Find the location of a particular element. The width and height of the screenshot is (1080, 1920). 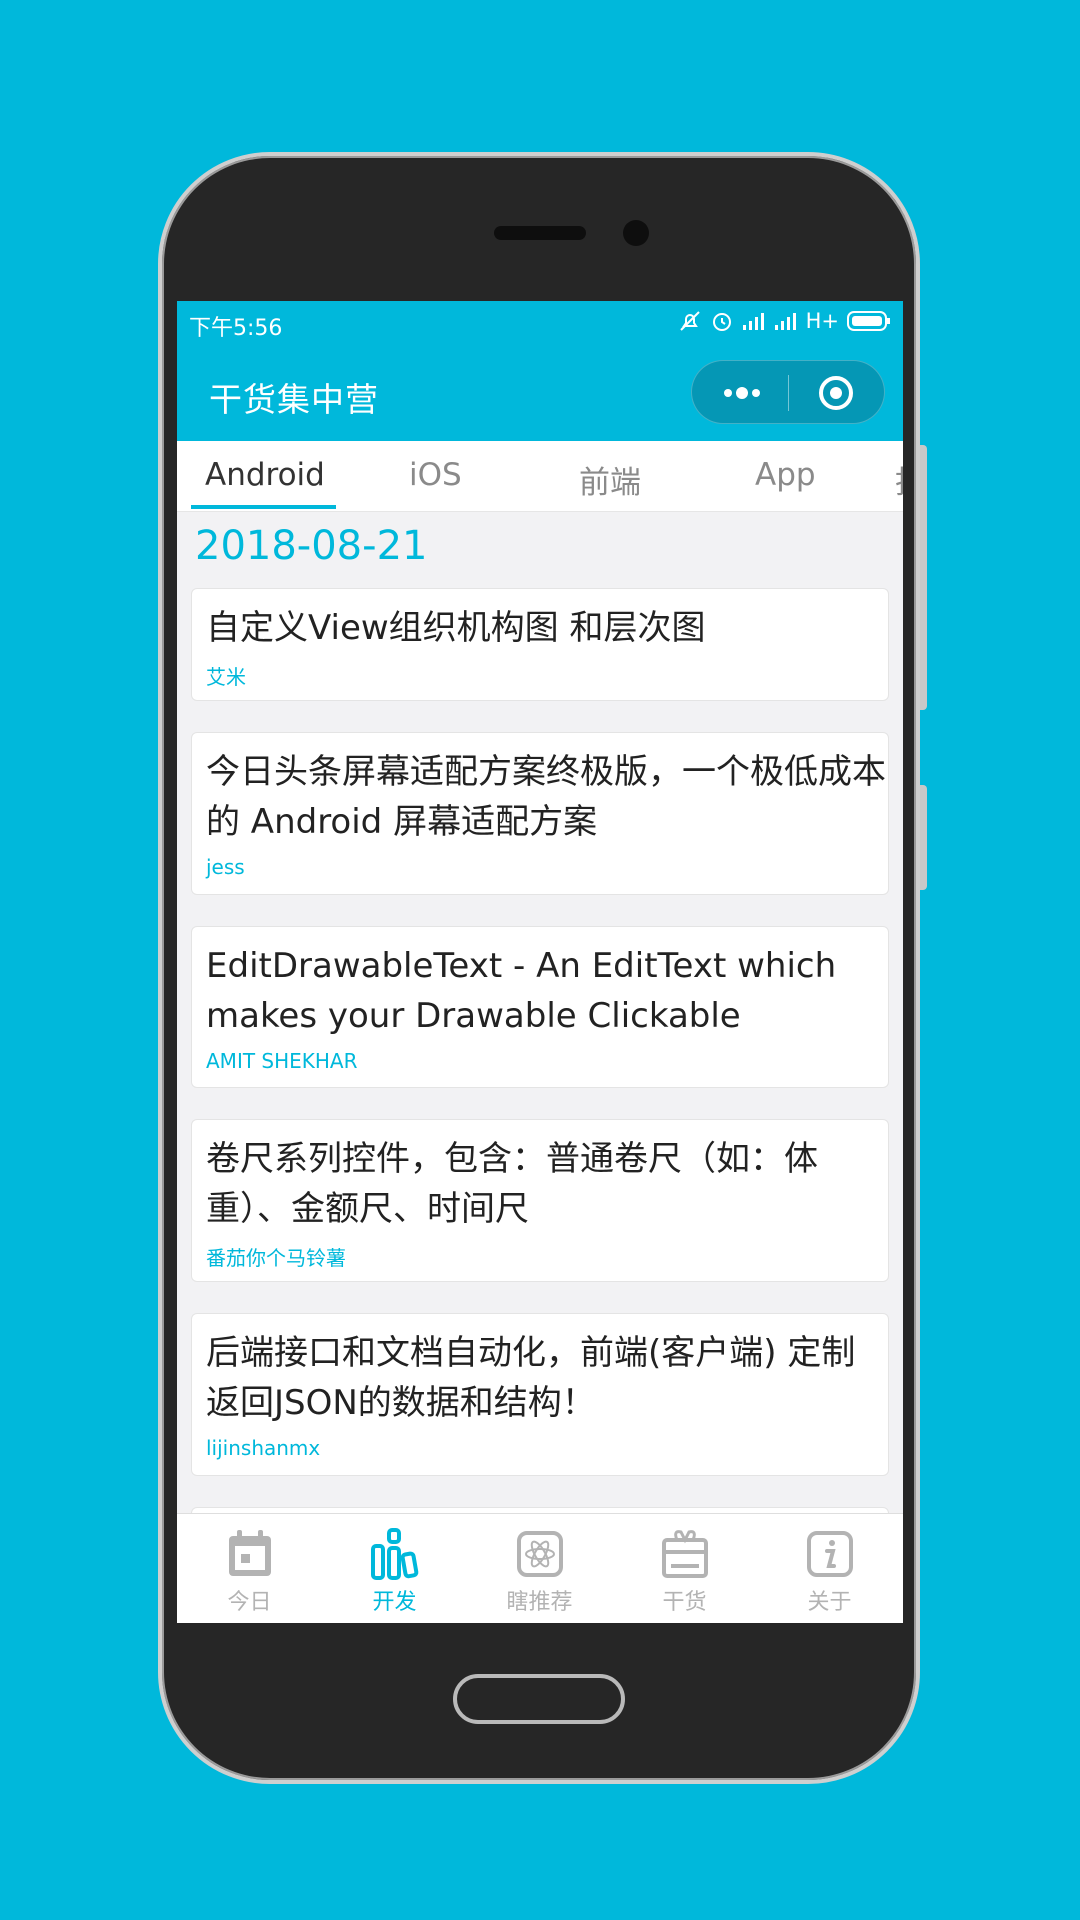

tab-android: Android is located at coordinates (265, 475).